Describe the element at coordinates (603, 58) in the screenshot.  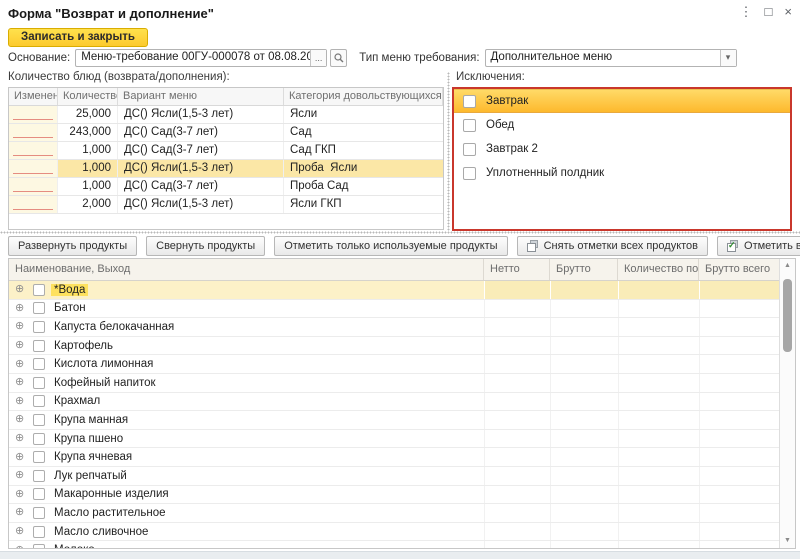
I see `menu-type-value: Дополнительное меню` at that location.